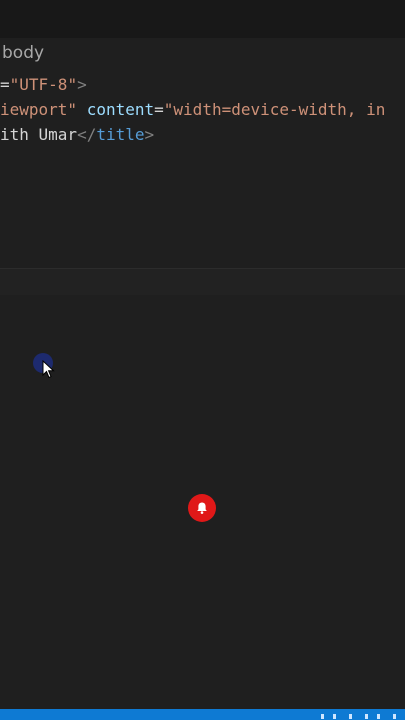 This screenshot has width=405, height=720. What do you see at coordinates (202, 282) in the screenshot?
I see `panel-divider` at bounding box center [202, 282].